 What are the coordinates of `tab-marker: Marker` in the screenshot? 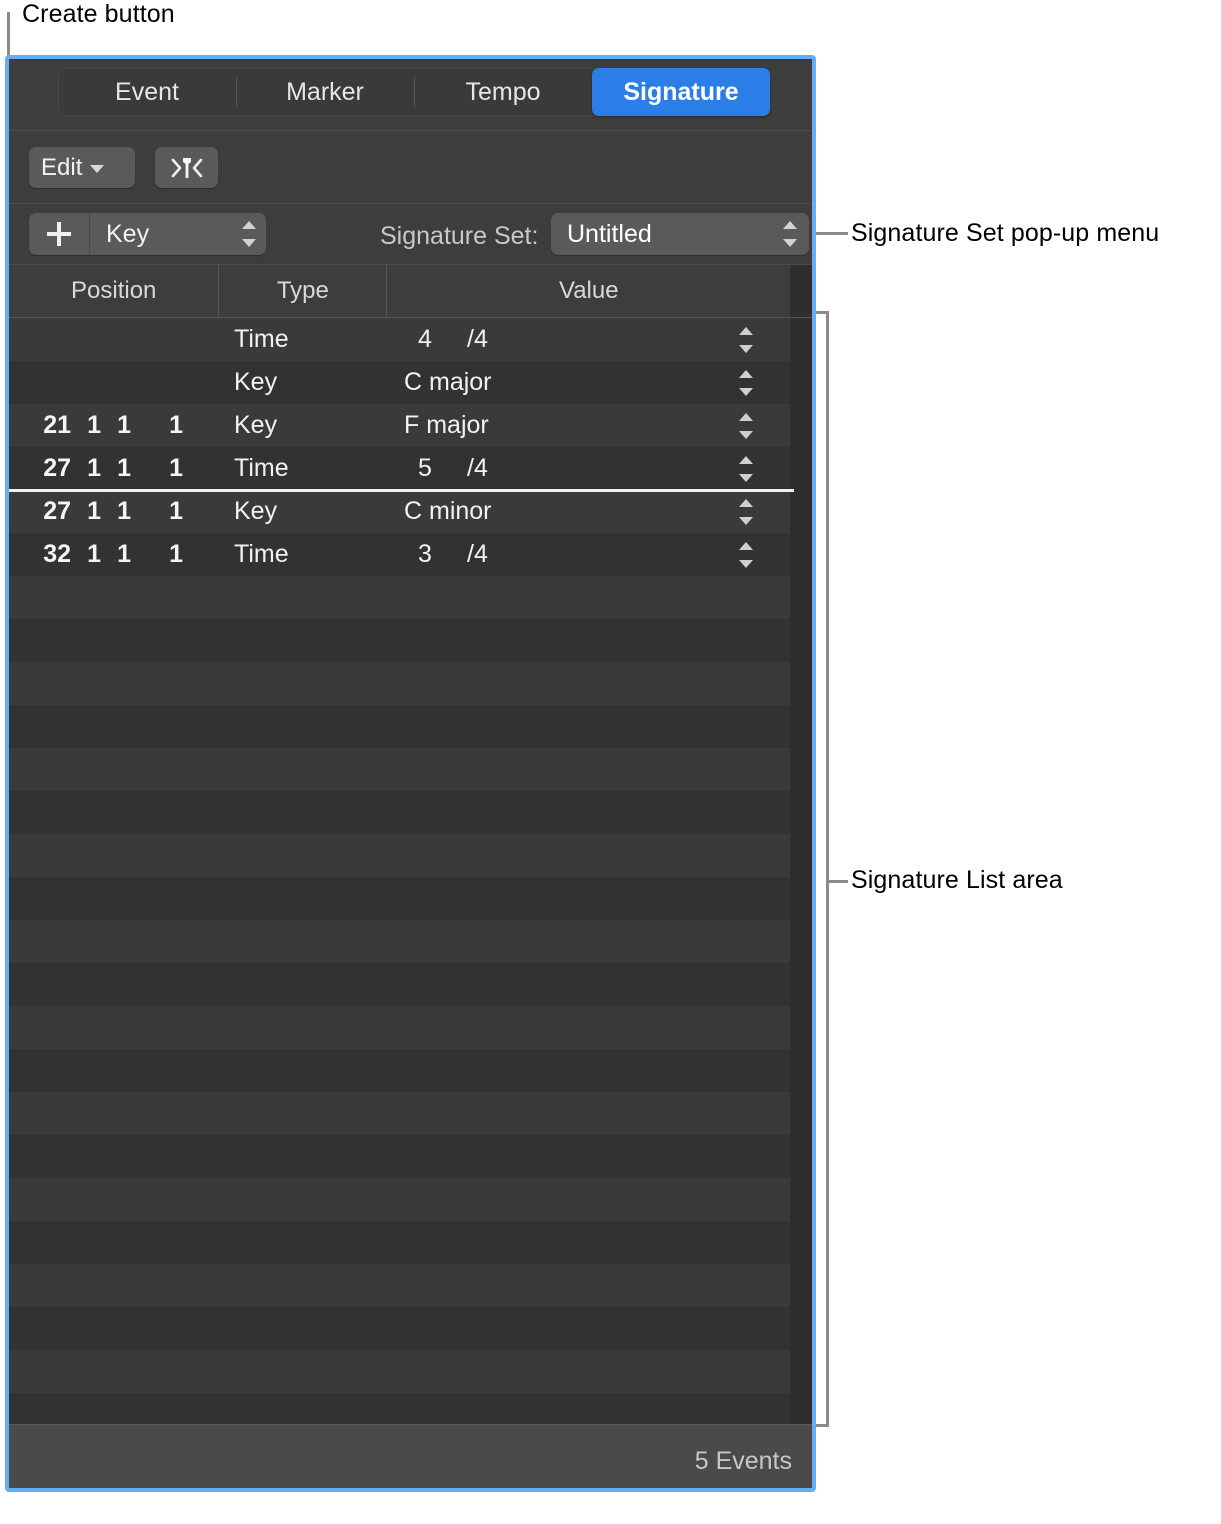 It's located at (325, 92).